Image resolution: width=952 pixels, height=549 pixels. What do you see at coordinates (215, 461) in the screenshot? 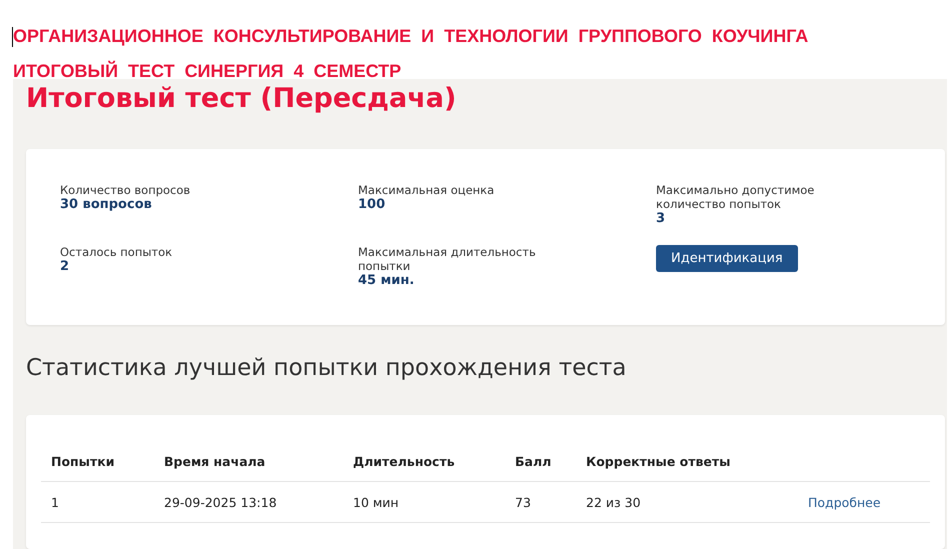
I see `column-header: Время начала` at bounding box center [215, 461].